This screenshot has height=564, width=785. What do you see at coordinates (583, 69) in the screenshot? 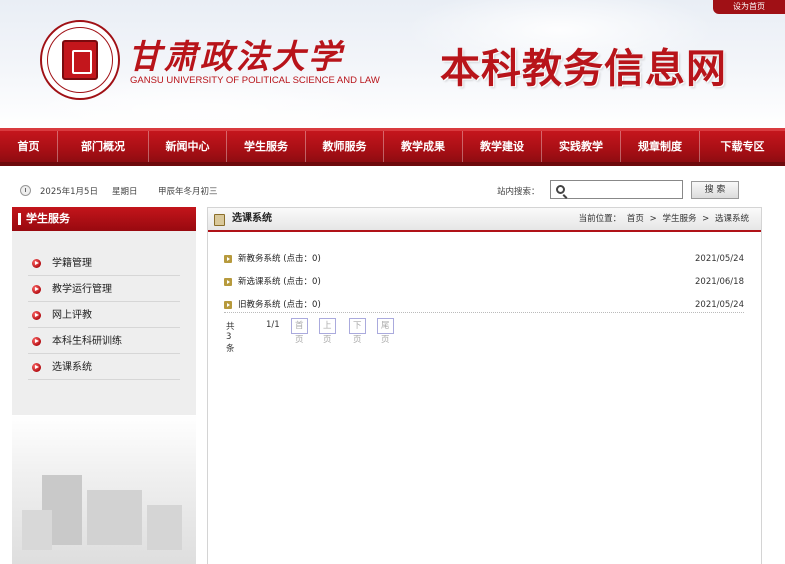
I see `site-title: 本科教务信息网` at bounding box center [583, 69].